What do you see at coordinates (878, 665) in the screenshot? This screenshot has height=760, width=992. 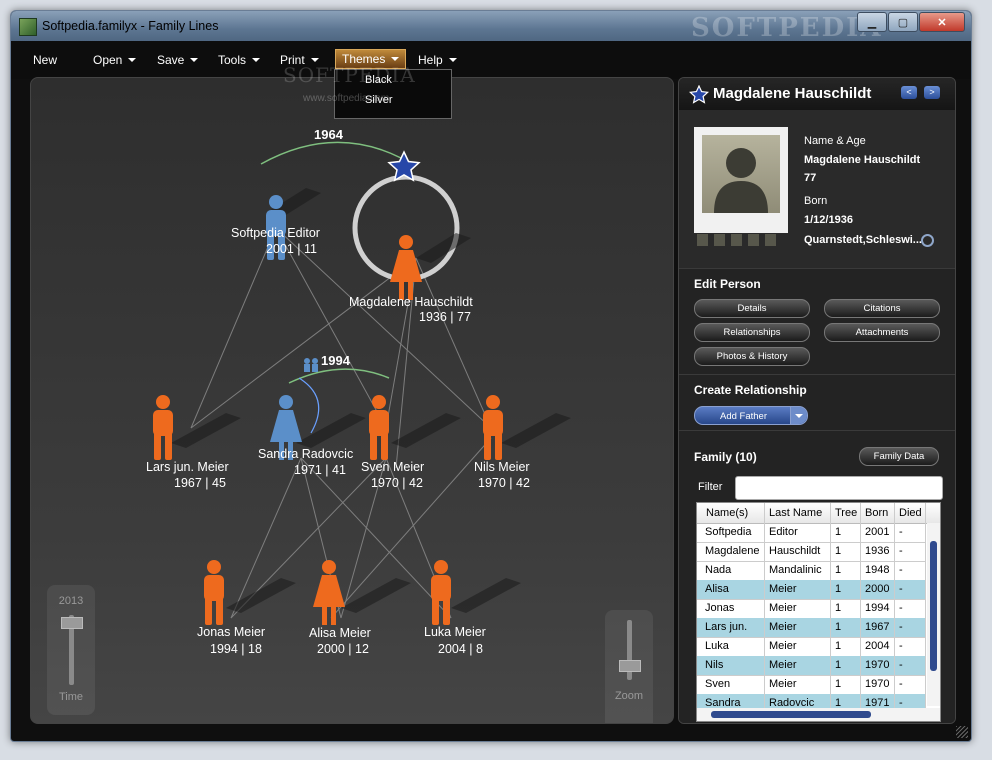 I see `cell-born: 1970` at bounding box center [878, 665].